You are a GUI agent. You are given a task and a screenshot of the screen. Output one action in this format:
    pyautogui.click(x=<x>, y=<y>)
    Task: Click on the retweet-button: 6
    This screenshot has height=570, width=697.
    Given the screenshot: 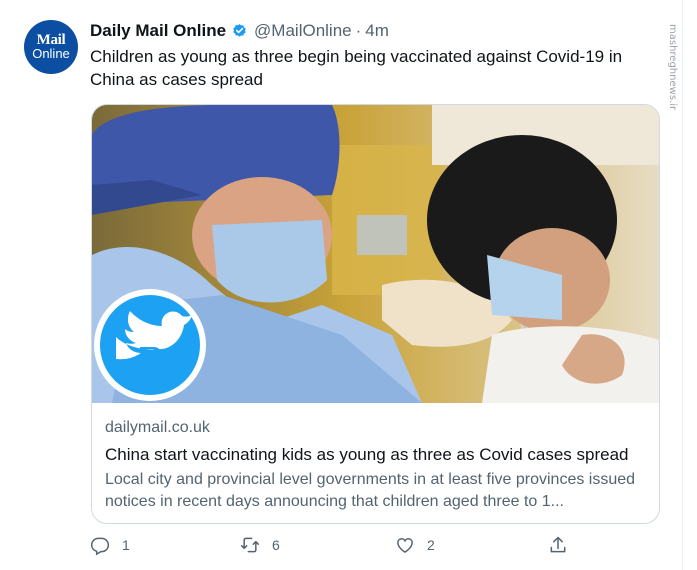 What is the action you would take?
    pyautogui.click(x=260, y=545)
    